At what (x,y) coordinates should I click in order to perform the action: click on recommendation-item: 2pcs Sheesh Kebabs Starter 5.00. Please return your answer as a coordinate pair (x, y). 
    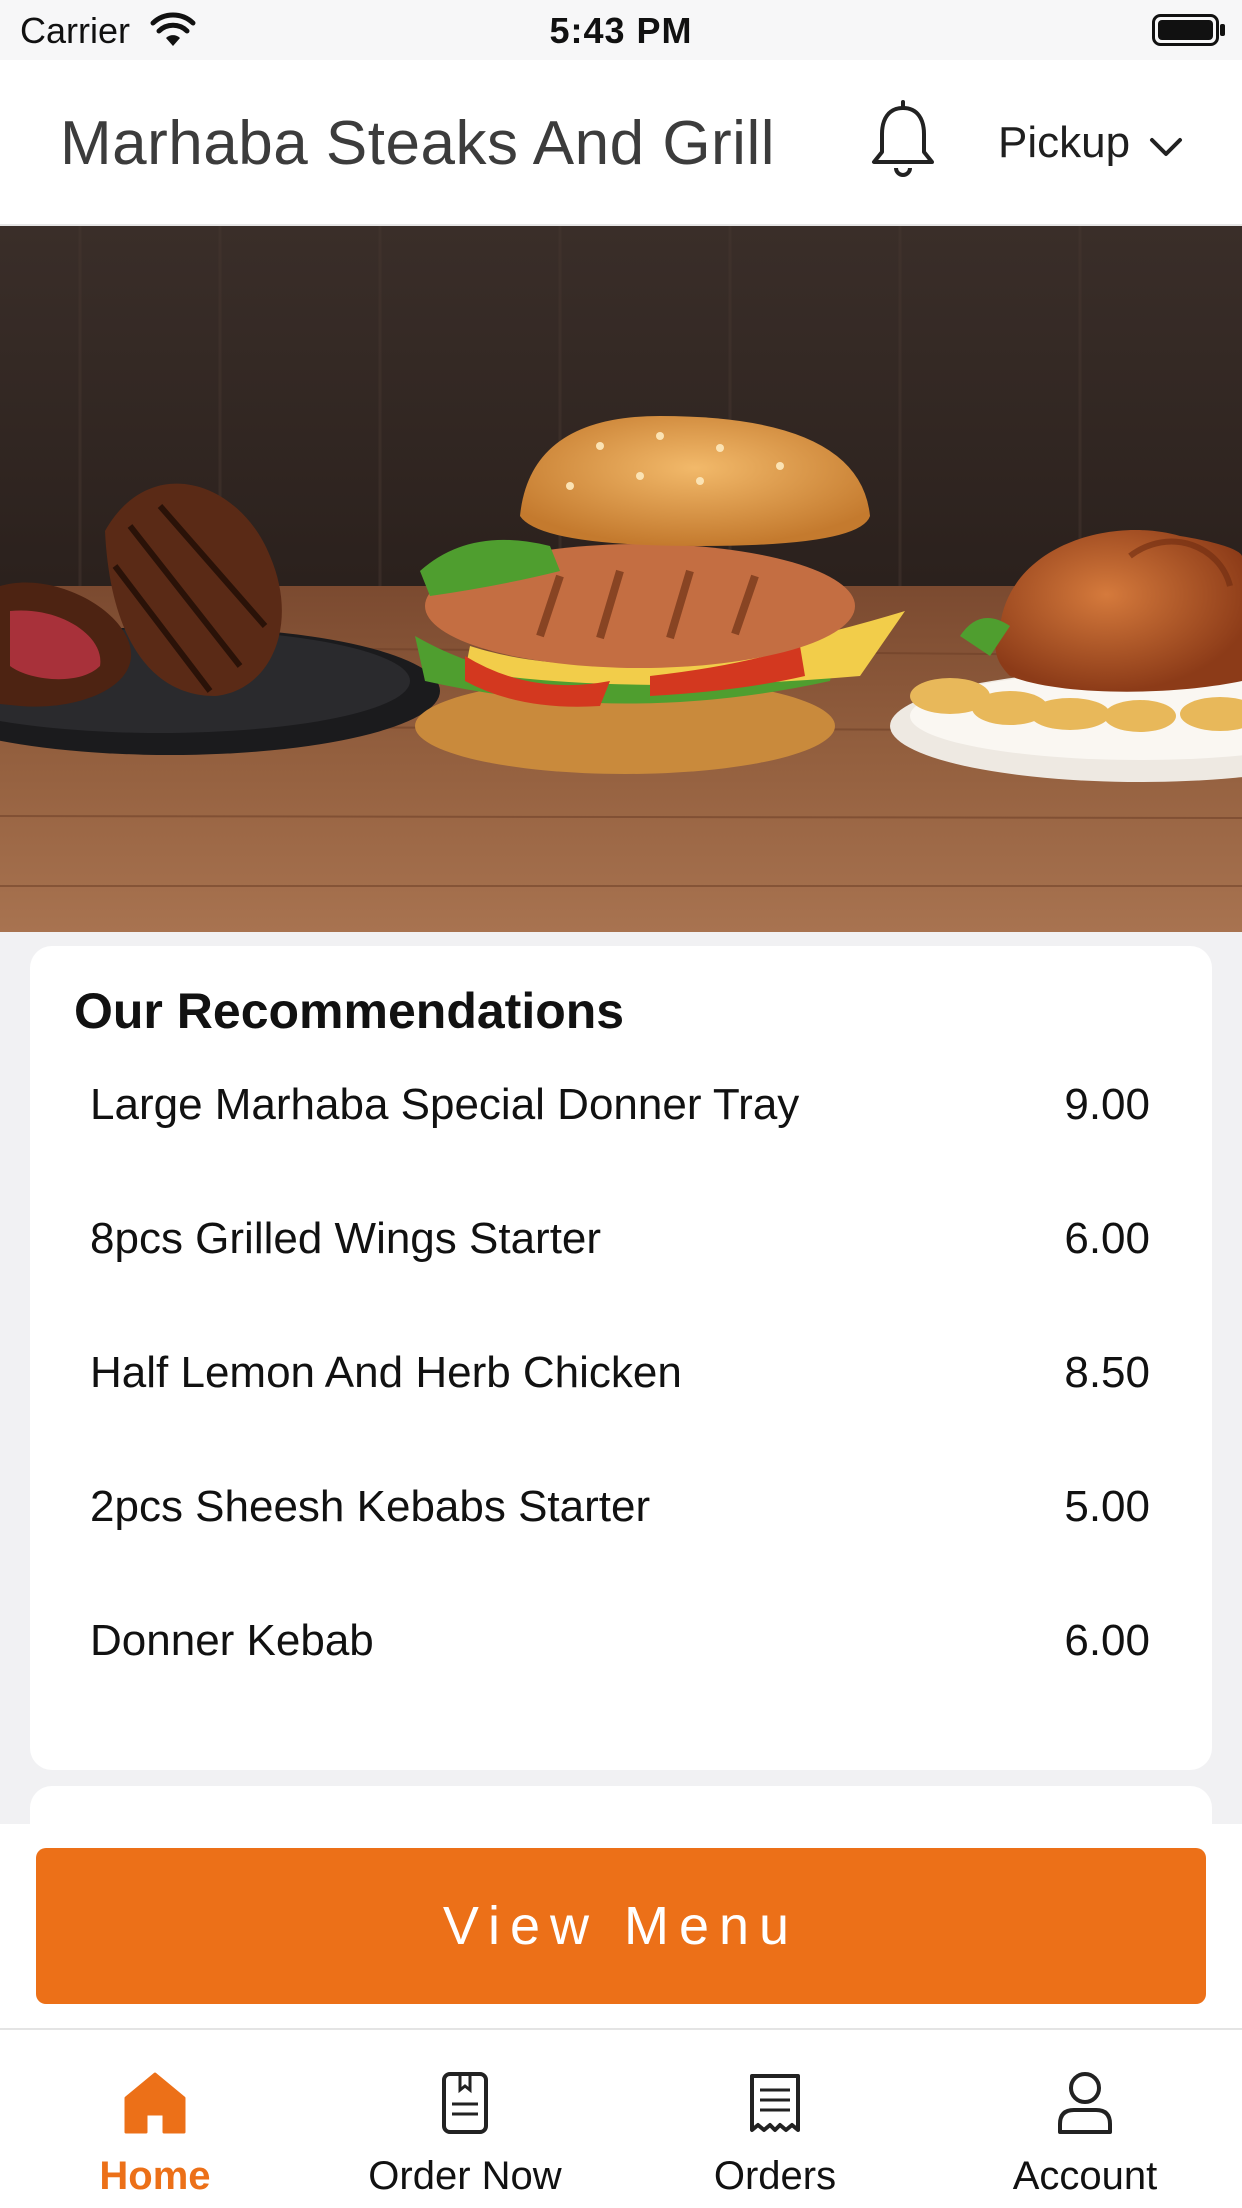
    Looking at the image, I should click on (621, 1535).